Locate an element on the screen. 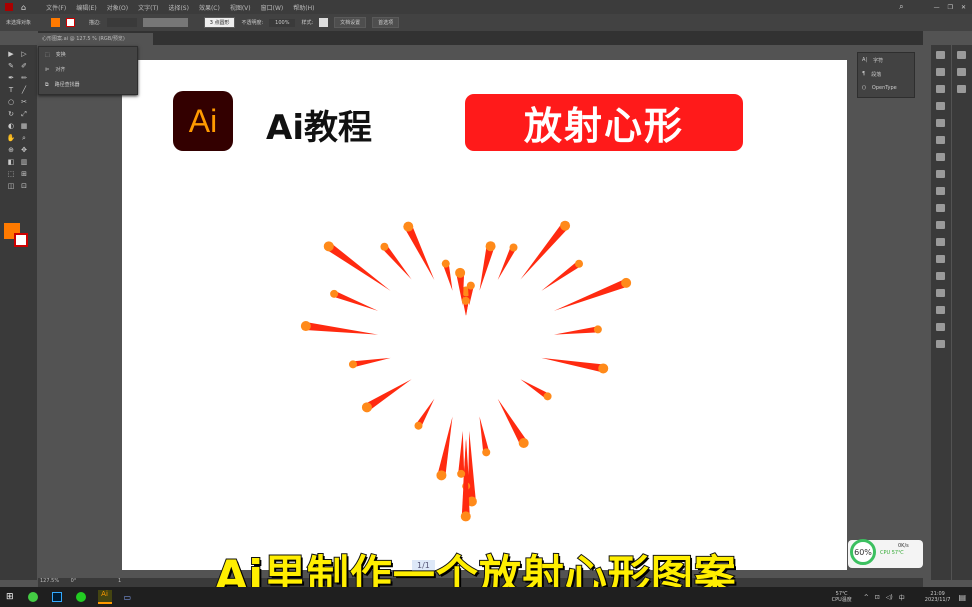 The image size is (972, 607). style-swatch is located at coordinates (324, 22).